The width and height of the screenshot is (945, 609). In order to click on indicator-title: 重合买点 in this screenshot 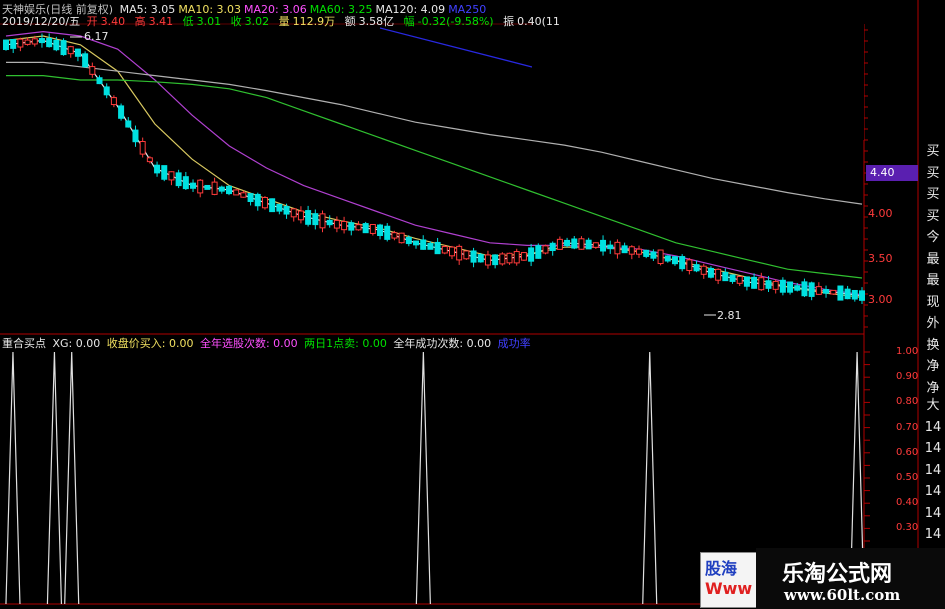, I will do `click(24, 343)`.